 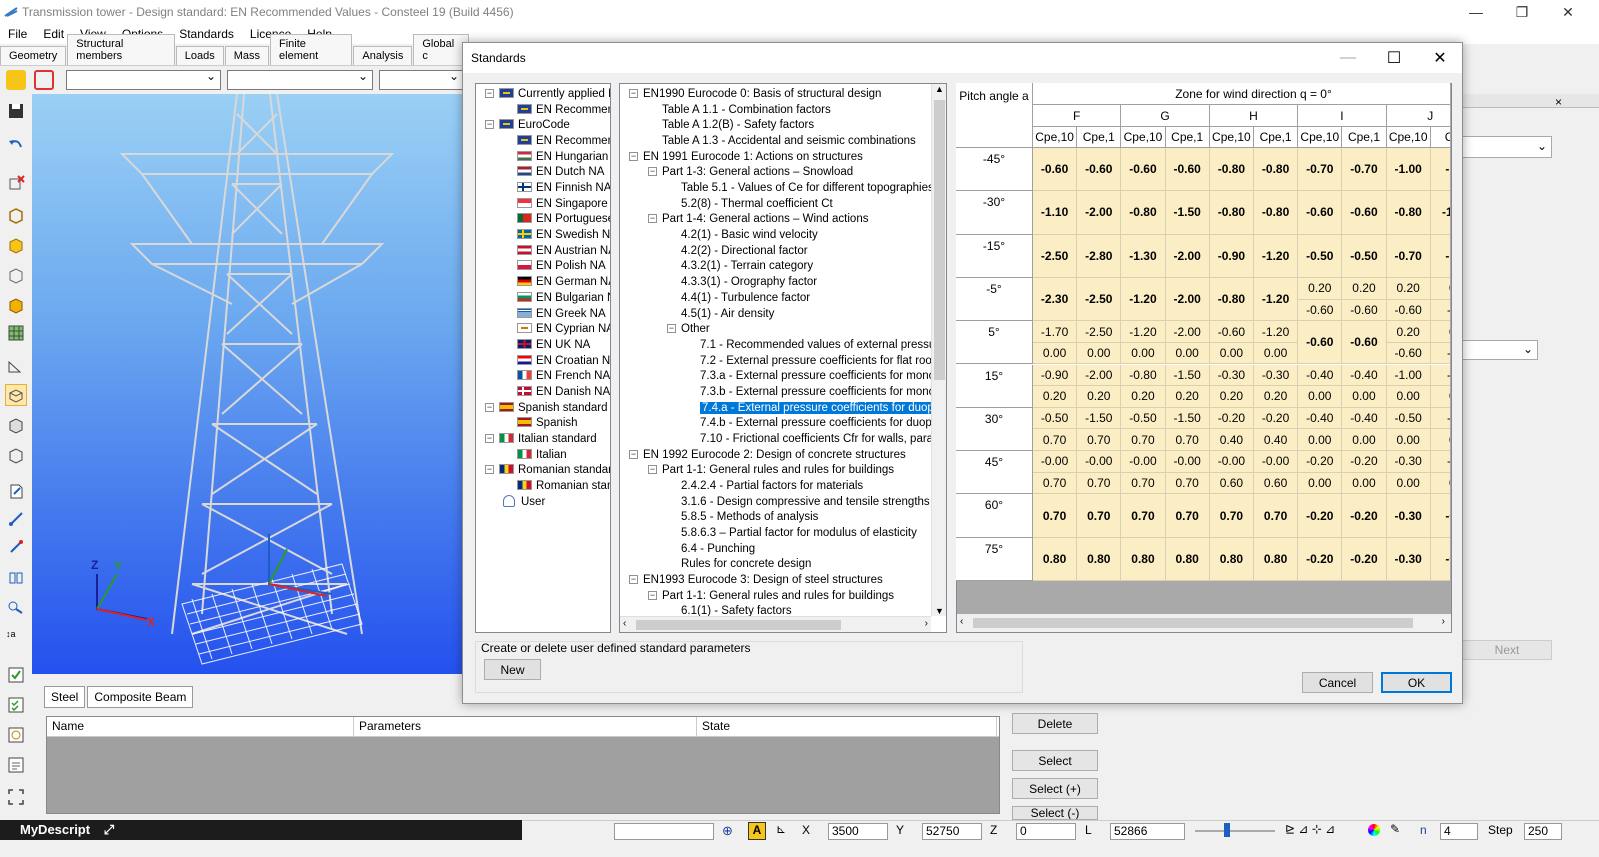 What do you see at coordinates (749, 282) in the screenshot?
I see `chapter-item: 4.3.3(1) - Orography factor` at bounding box center [749, 282].